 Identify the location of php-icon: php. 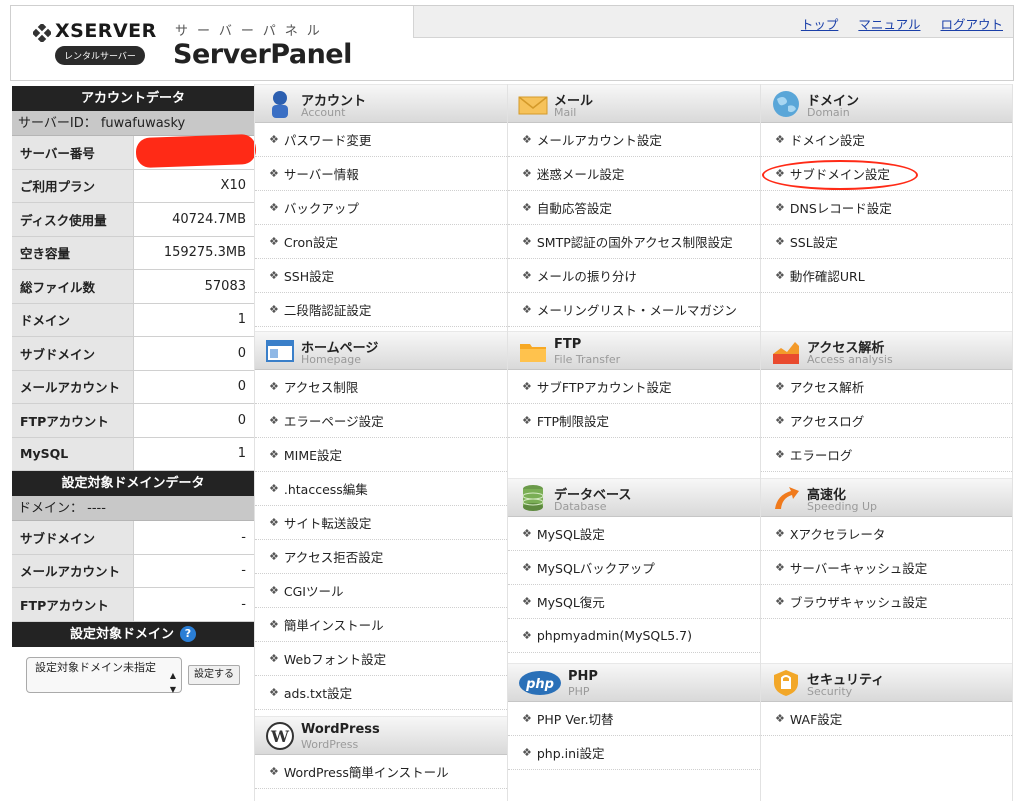
(540, 683).